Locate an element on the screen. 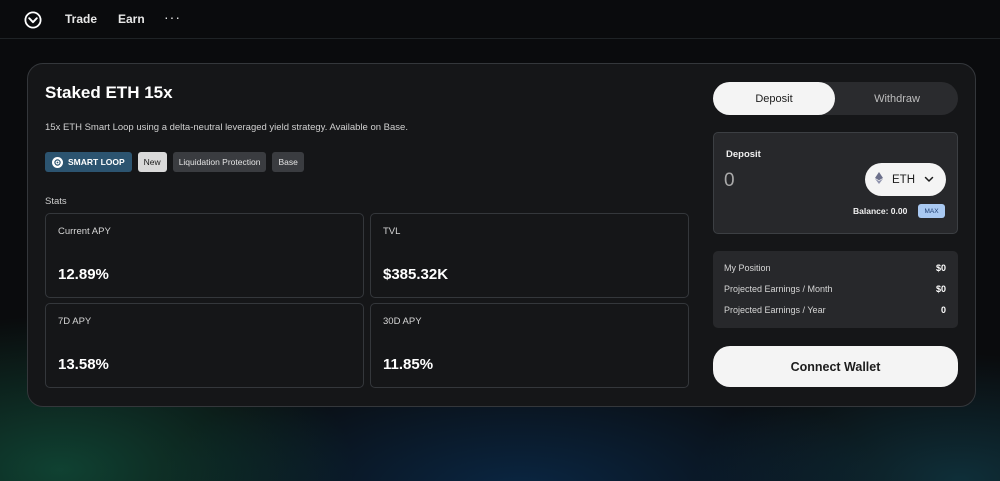  token-select: ETH is located at coordinates (905, 179).